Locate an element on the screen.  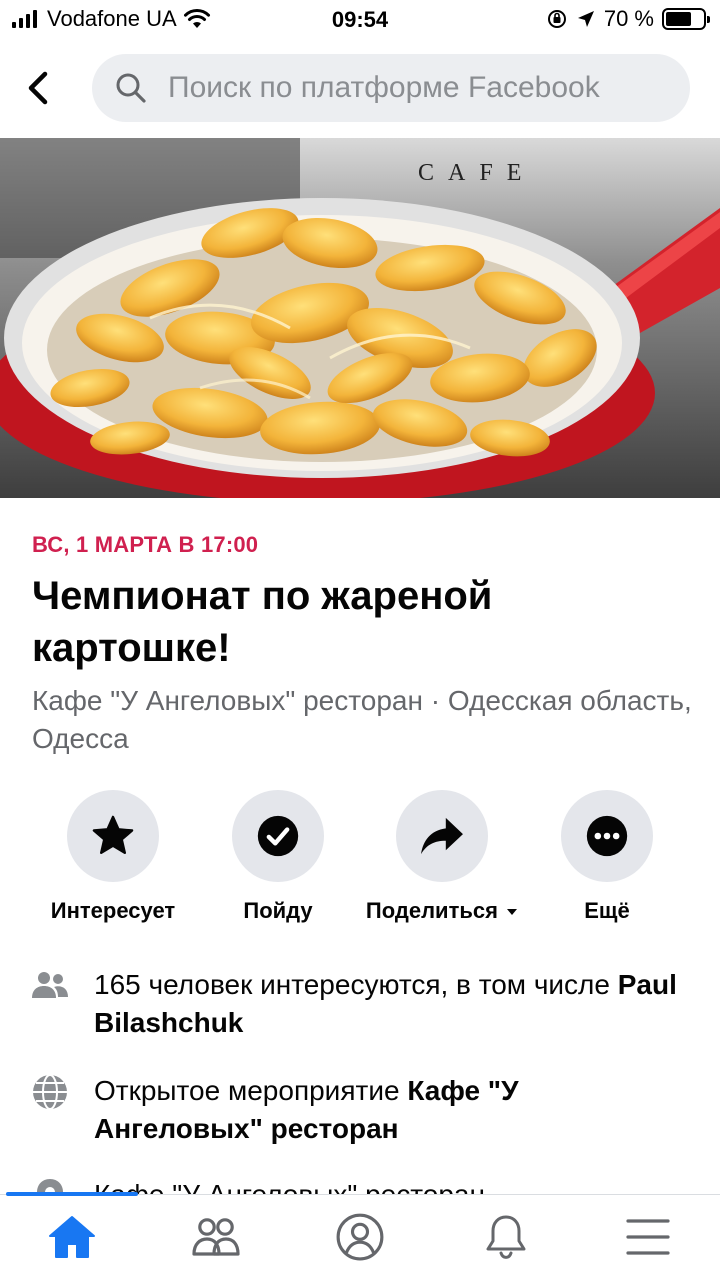
profile-icon is located at coordinates (360, 1237).